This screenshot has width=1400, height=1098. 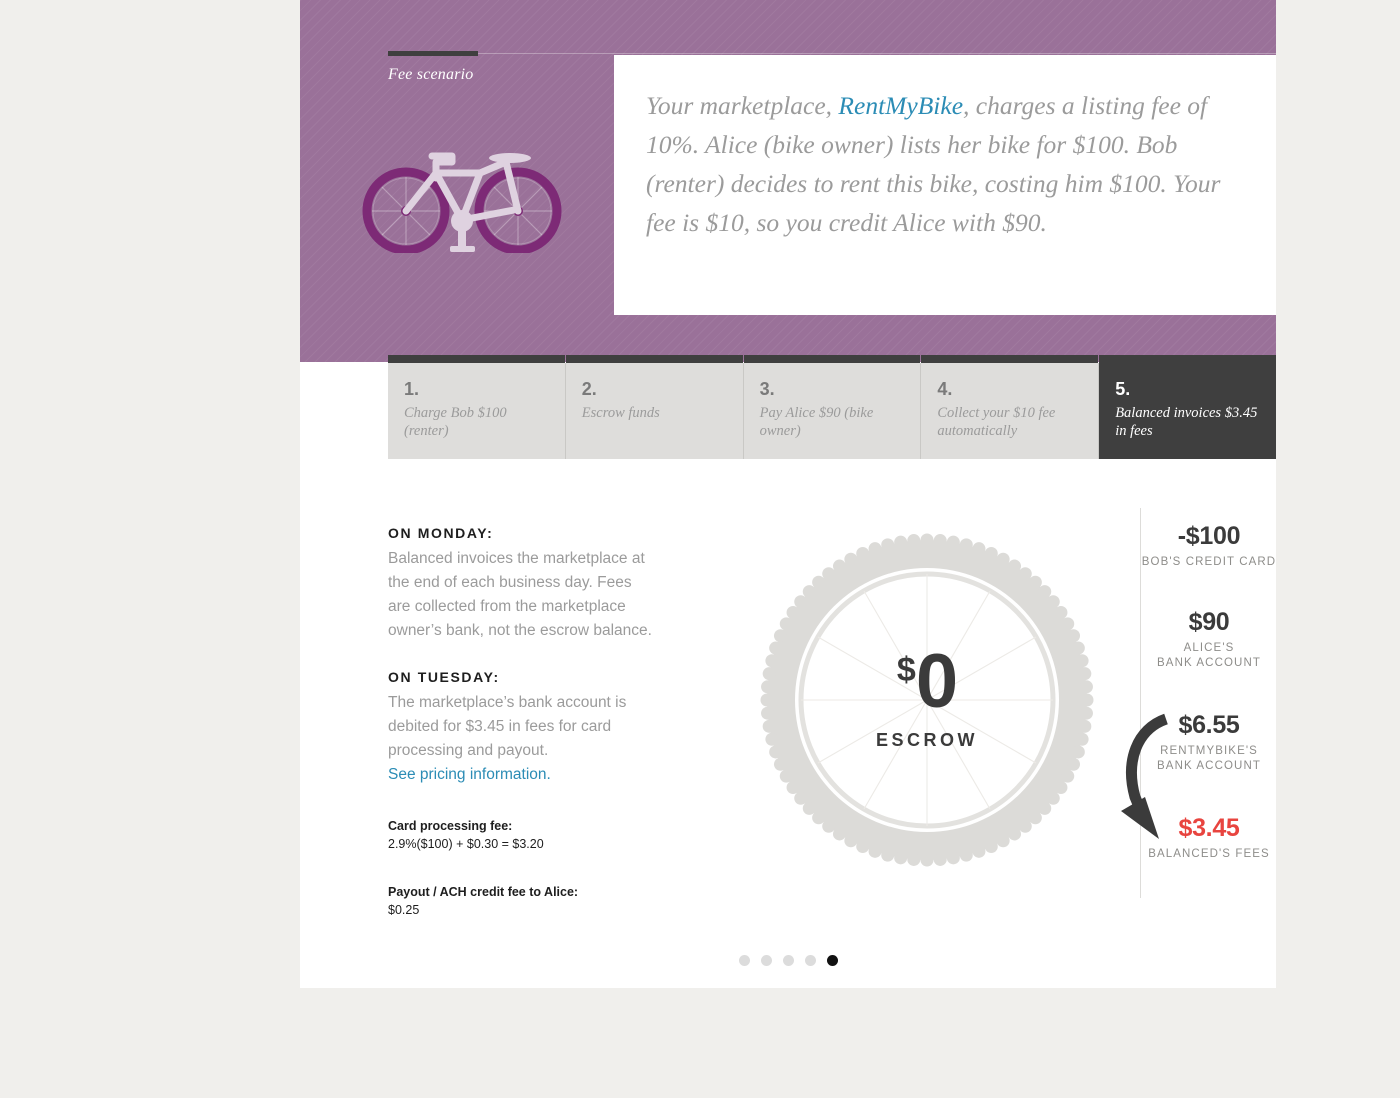 What do you see at coordinates (433, 53) in the screenshot?
I see `hero-accent-bar` at bounding box center [433, 53].